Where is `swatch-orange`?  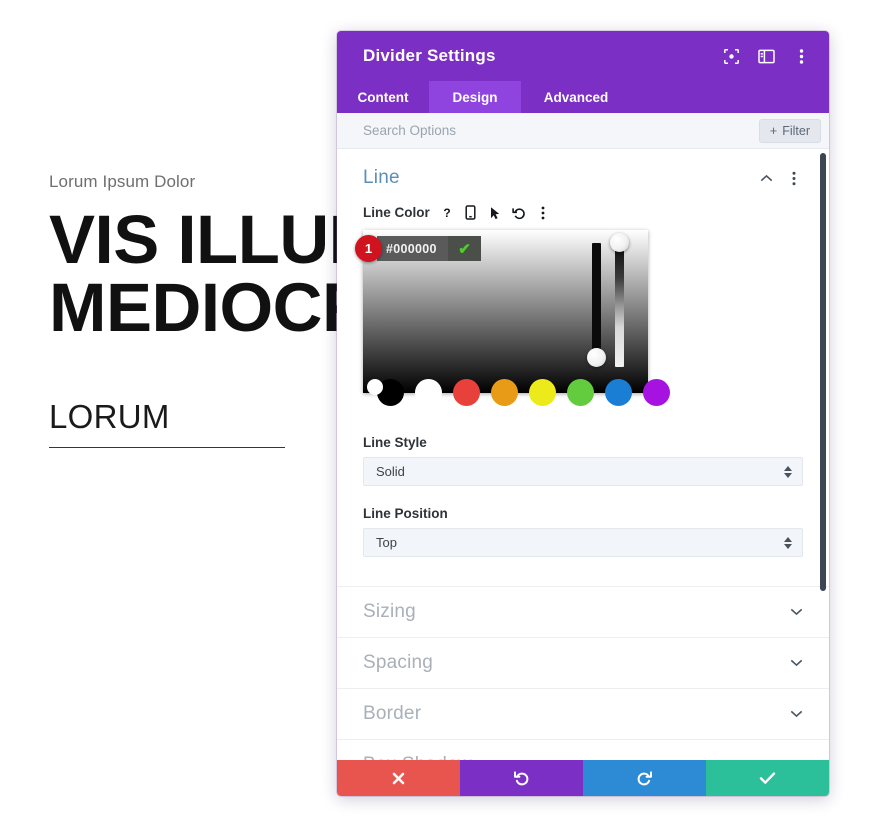
swatch-orange is located at coordinates (504, 392).